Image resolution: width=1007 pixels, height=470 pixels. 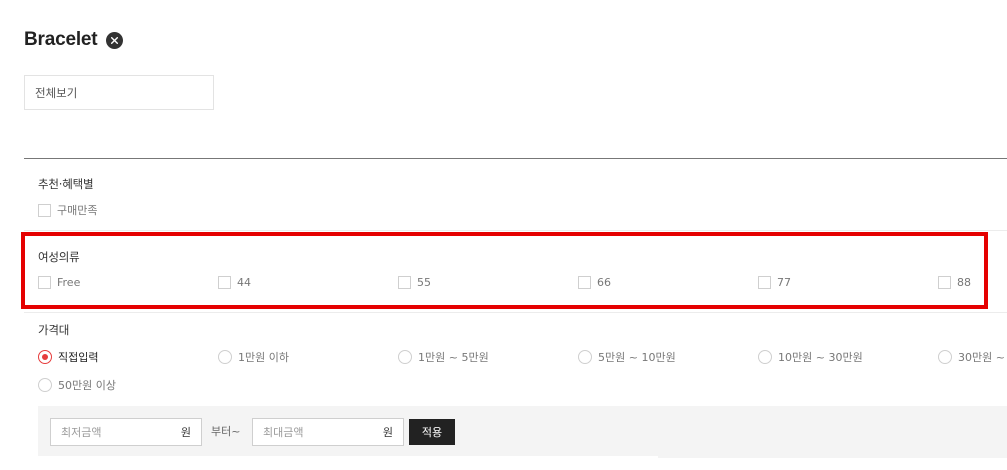 I want to click on panel-edge, so click(x=832, y=457).